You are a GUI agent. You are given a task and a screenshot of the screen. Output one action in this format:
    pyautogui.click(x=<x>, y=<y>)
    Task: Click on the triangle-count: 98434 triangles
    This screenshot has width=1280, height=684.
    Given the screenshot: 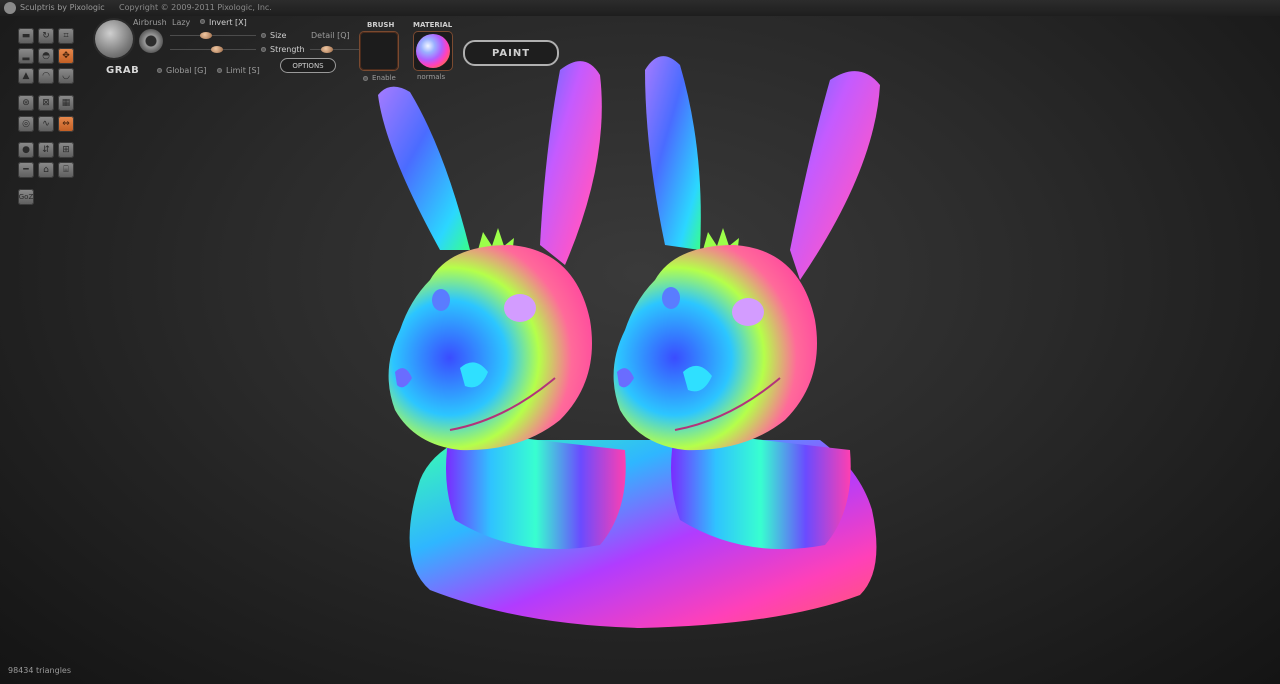 What is the action you would take?
    pyautogui.click(x=40, y=670)
    